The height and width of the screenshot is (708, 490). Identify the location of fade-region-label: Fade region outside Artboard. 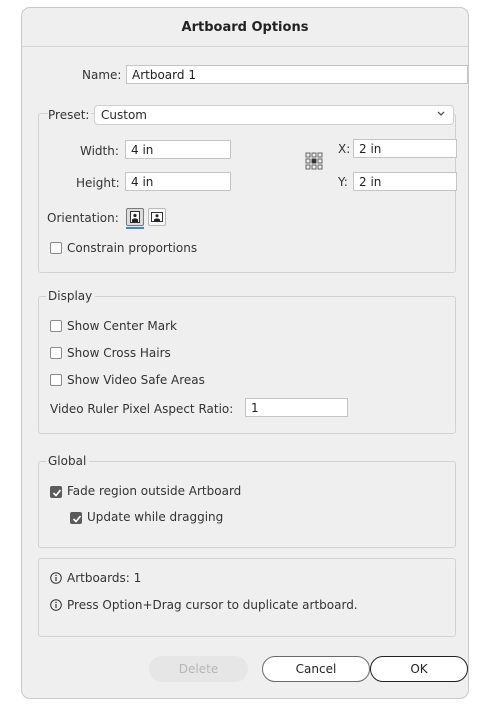
(154, 491).